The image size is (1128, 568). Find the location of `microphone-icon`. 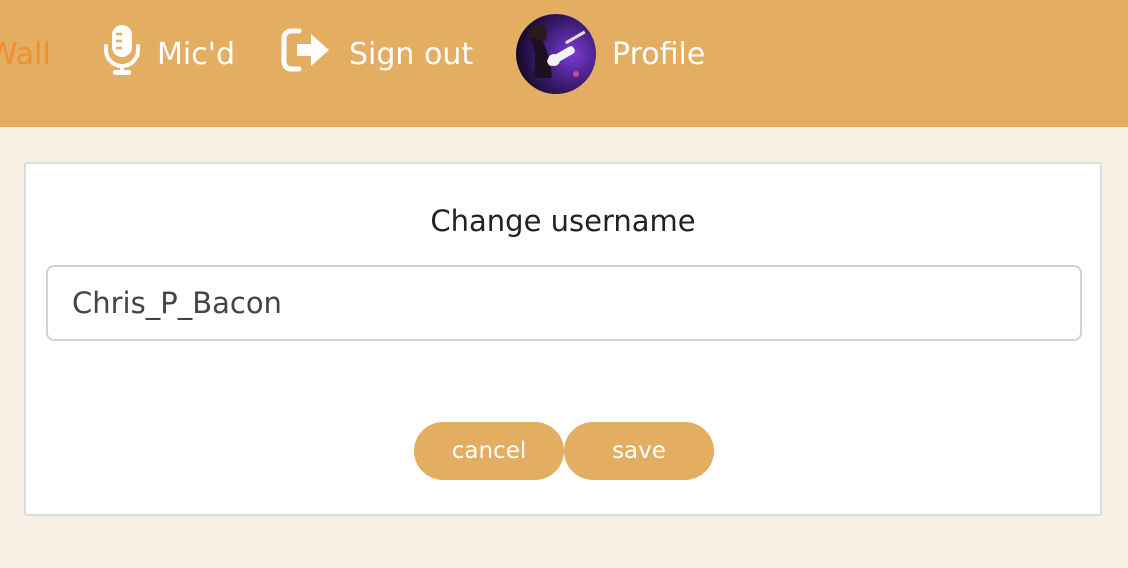

microphone-icon is located at coordinates (122, 54).